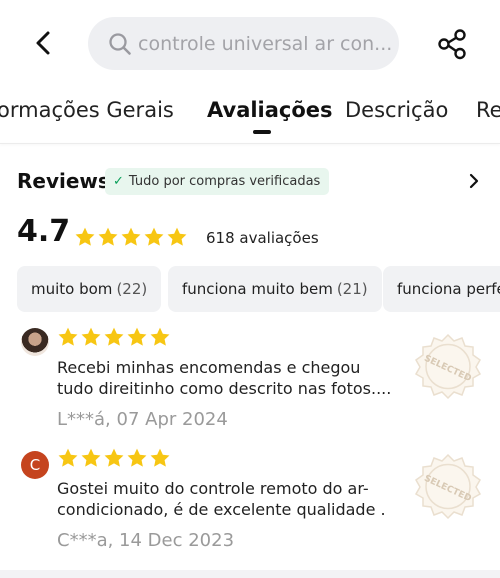  Describe the element at coordinates (352, 289) in the screenshot. I see `chip-count: (21)` at that location.